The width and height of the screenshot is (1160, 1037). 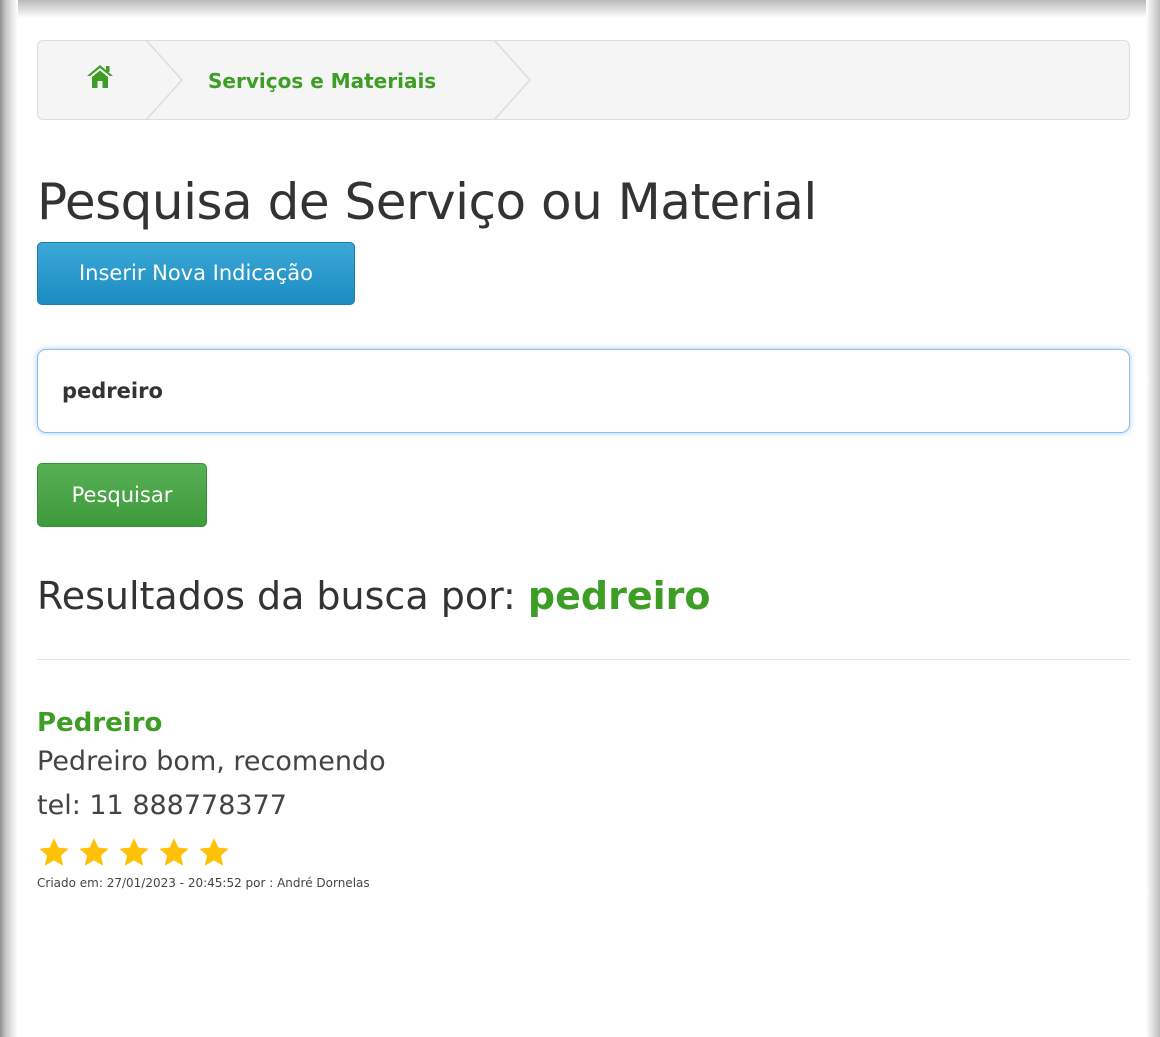 What do you see at coordinates (583, 659) in the screenshot?
I see `divider` at bounding box center [583, 659].